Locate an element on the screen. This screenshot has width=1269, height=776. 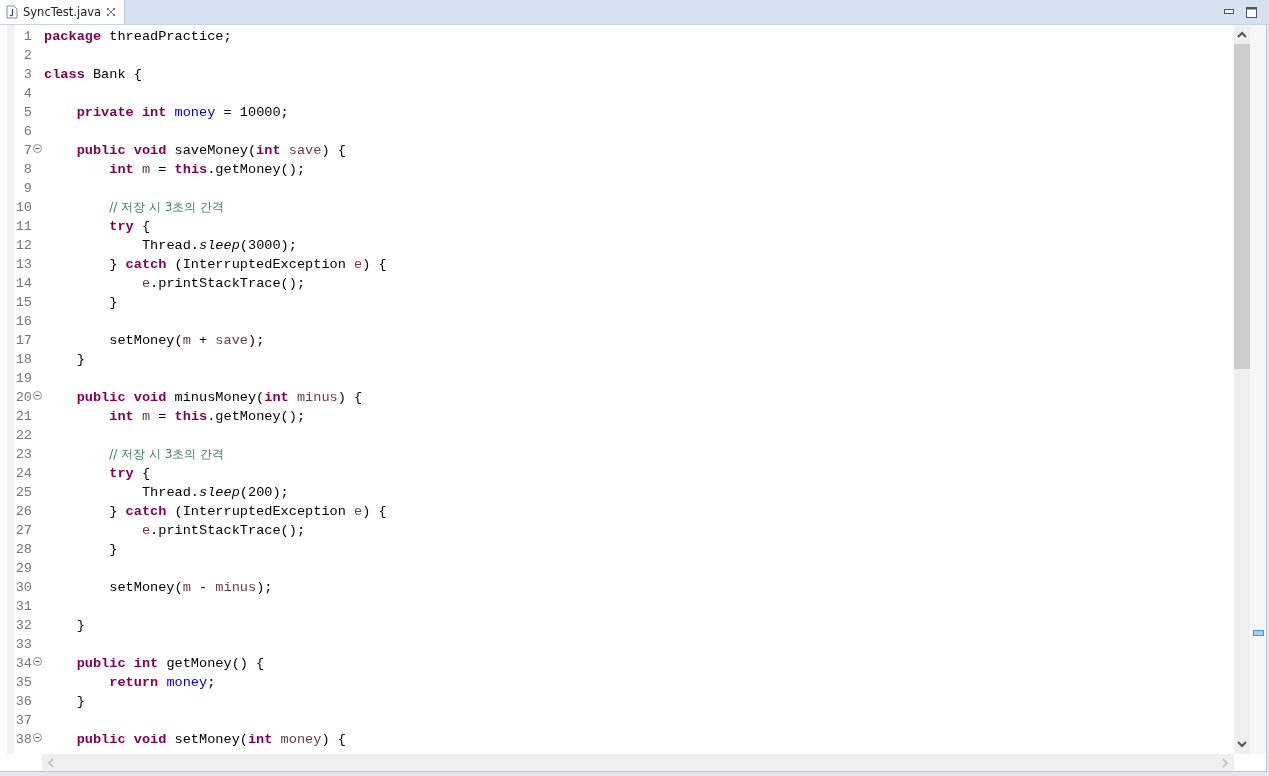
code-line: Thread.sleep(200); is located at coordinates (214, 492).